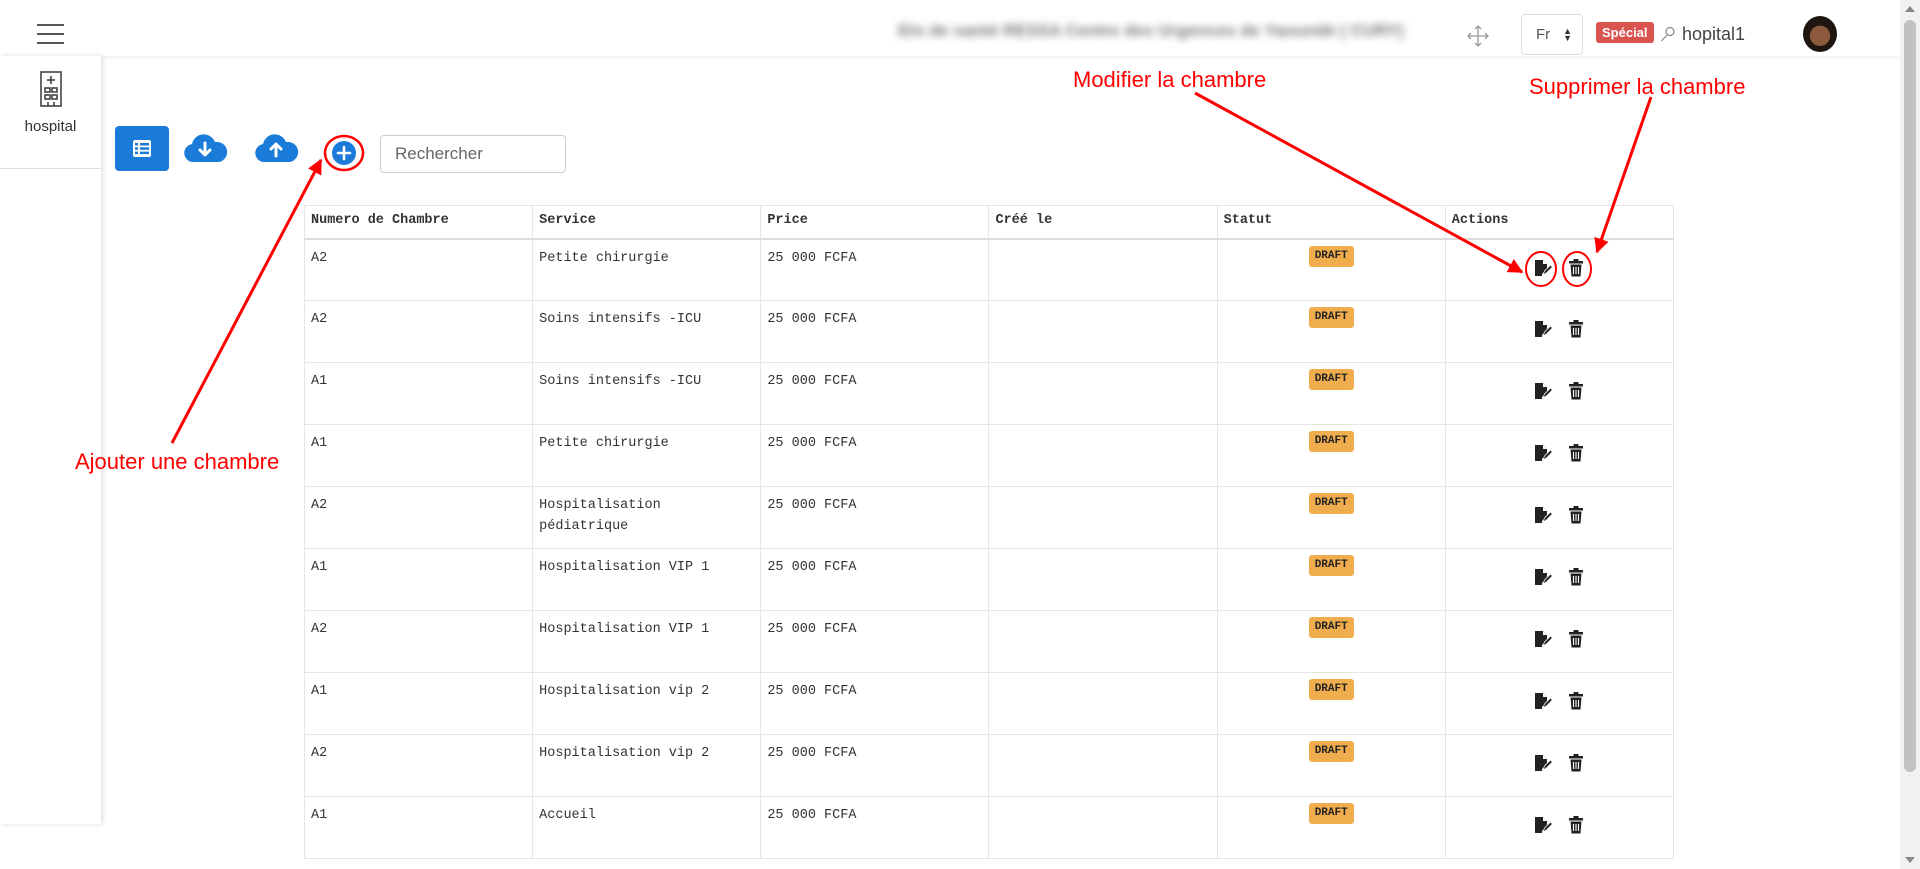 The width and height of the screenshot is (1920, 869). I want to click on table-row: A2 Soins intensifs -ICU 25 000 FCFA DRAFT, so click(989, 331).